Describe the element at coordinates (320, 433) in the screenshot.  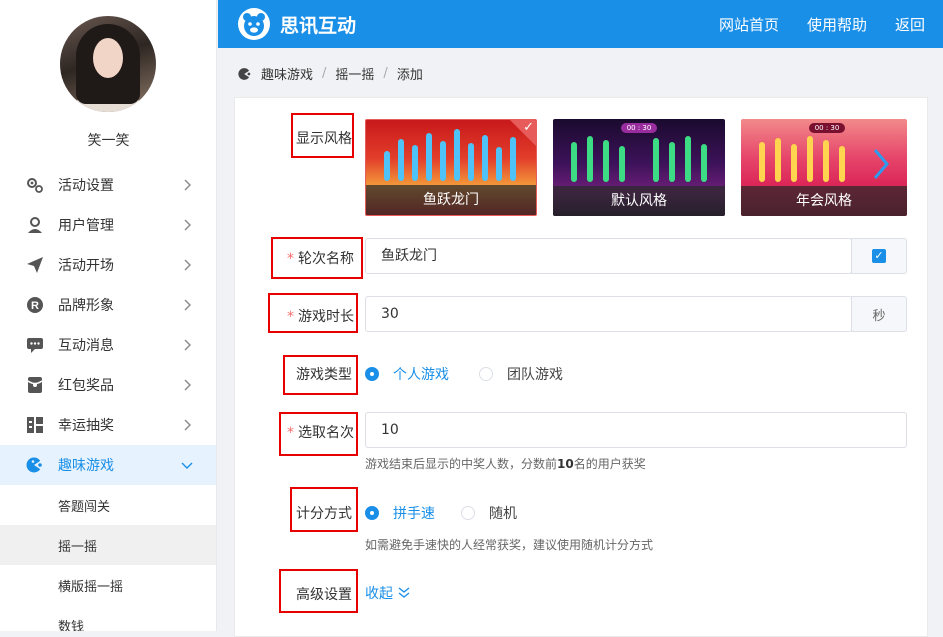
I see `rank-label: * 选取名次` at that location.